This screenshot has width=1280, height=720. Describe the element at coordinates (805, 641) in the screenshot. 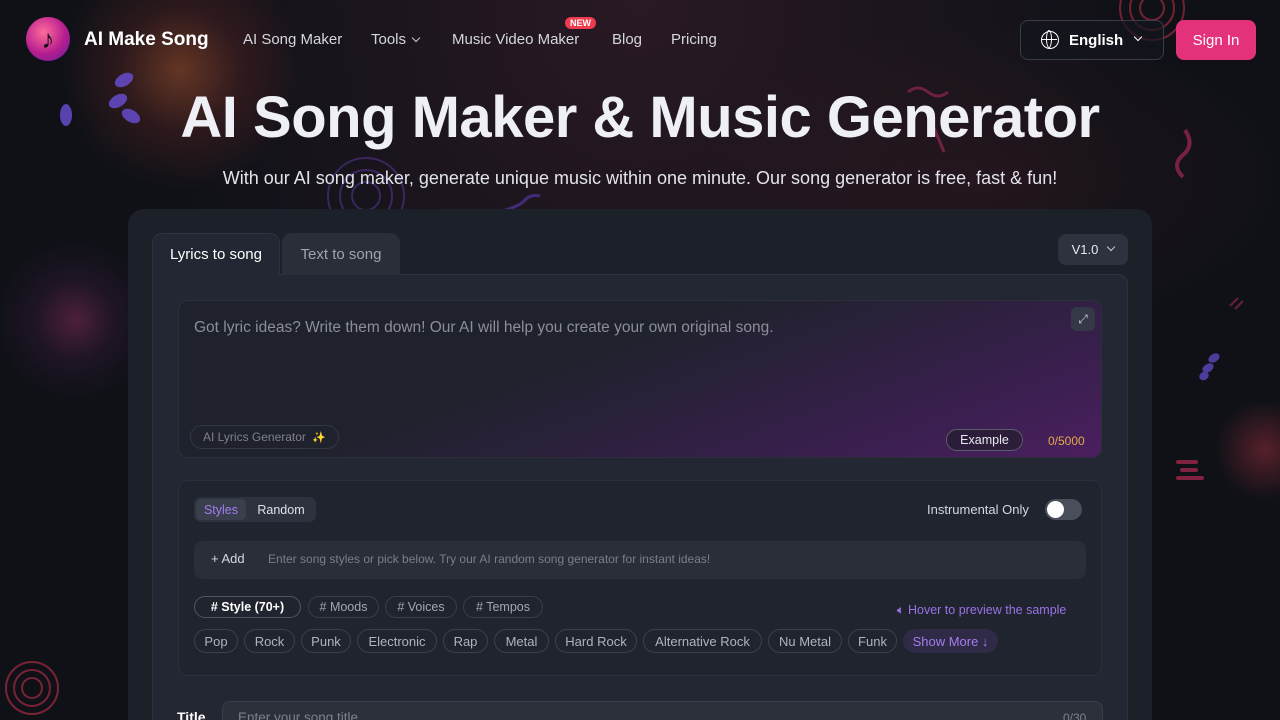

I see `style-chip: Nu Metal` at that location.